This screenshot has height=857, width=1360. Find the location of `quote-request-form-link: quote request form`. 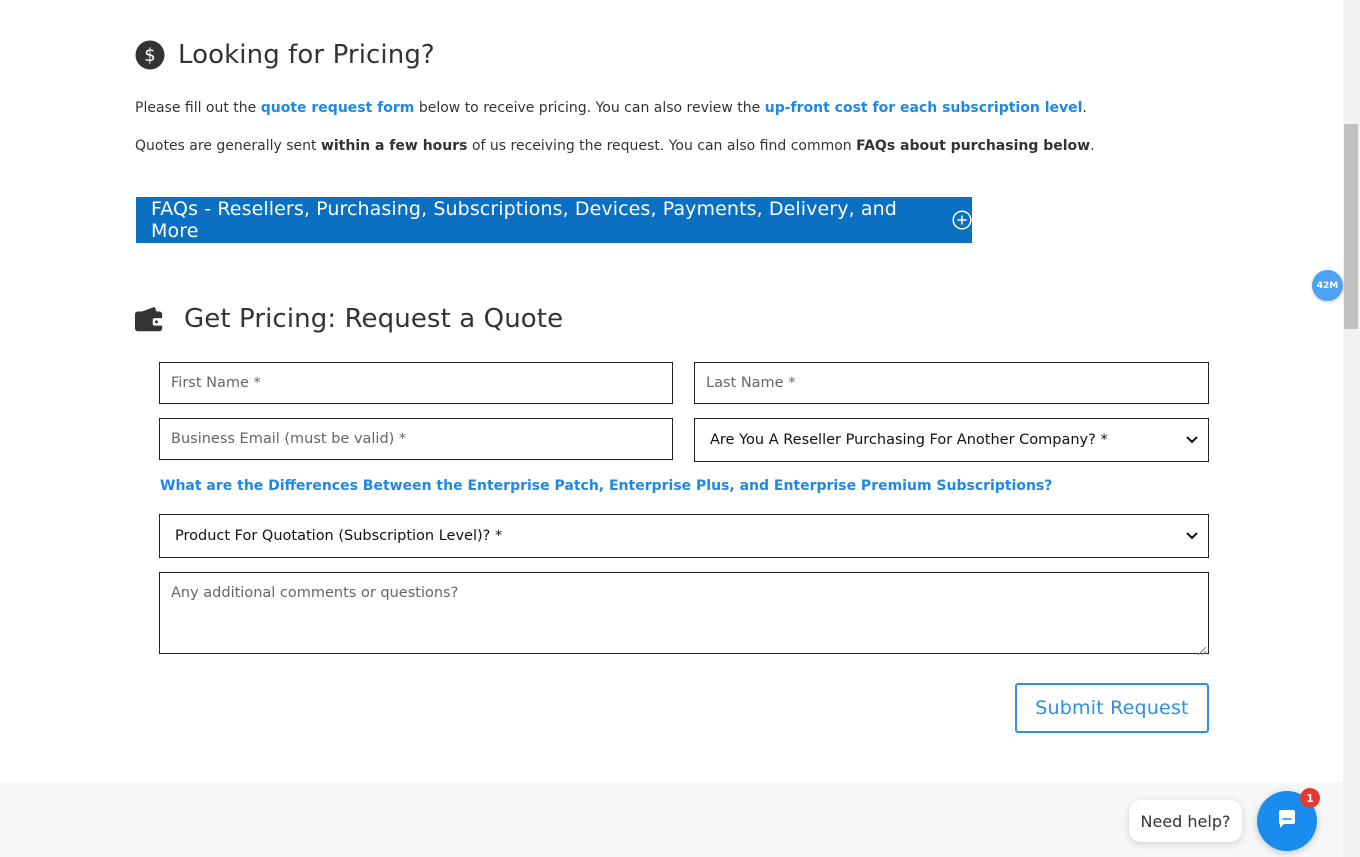

quote-request-form-link: quote request form is located at coordinates (338, 108).